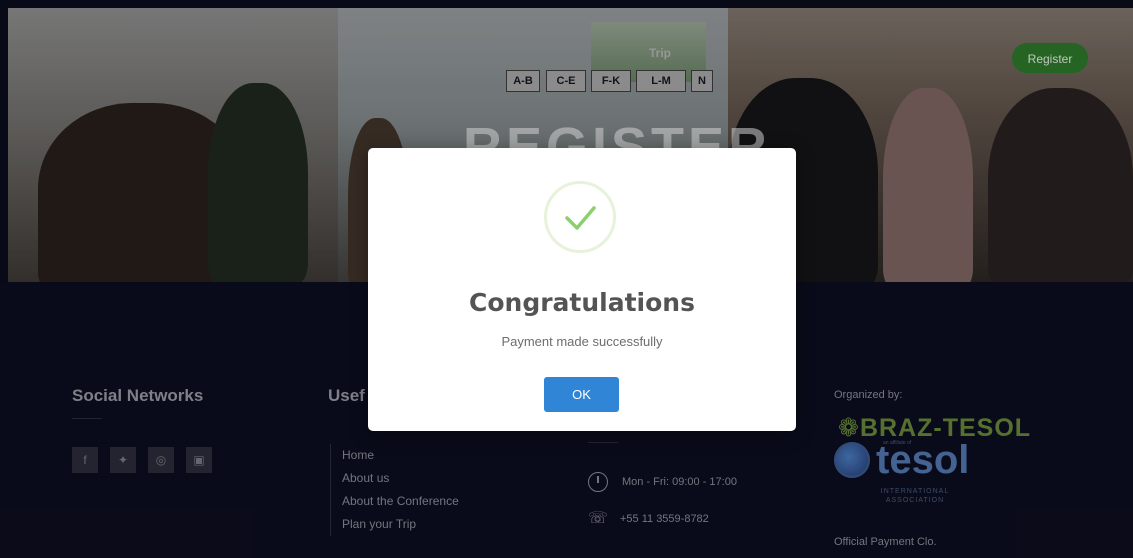 This screenshot has width=1133, height=558. Describe the element at coordinates (580, 217) in the screenshot. I see `success-check-icon` at that location.